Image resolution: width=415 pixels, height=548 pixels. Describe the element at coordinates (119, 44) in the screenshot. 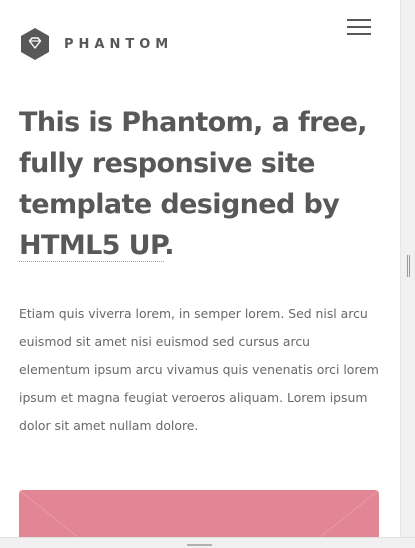

I see `logo-text: PHANTOM` at that location.